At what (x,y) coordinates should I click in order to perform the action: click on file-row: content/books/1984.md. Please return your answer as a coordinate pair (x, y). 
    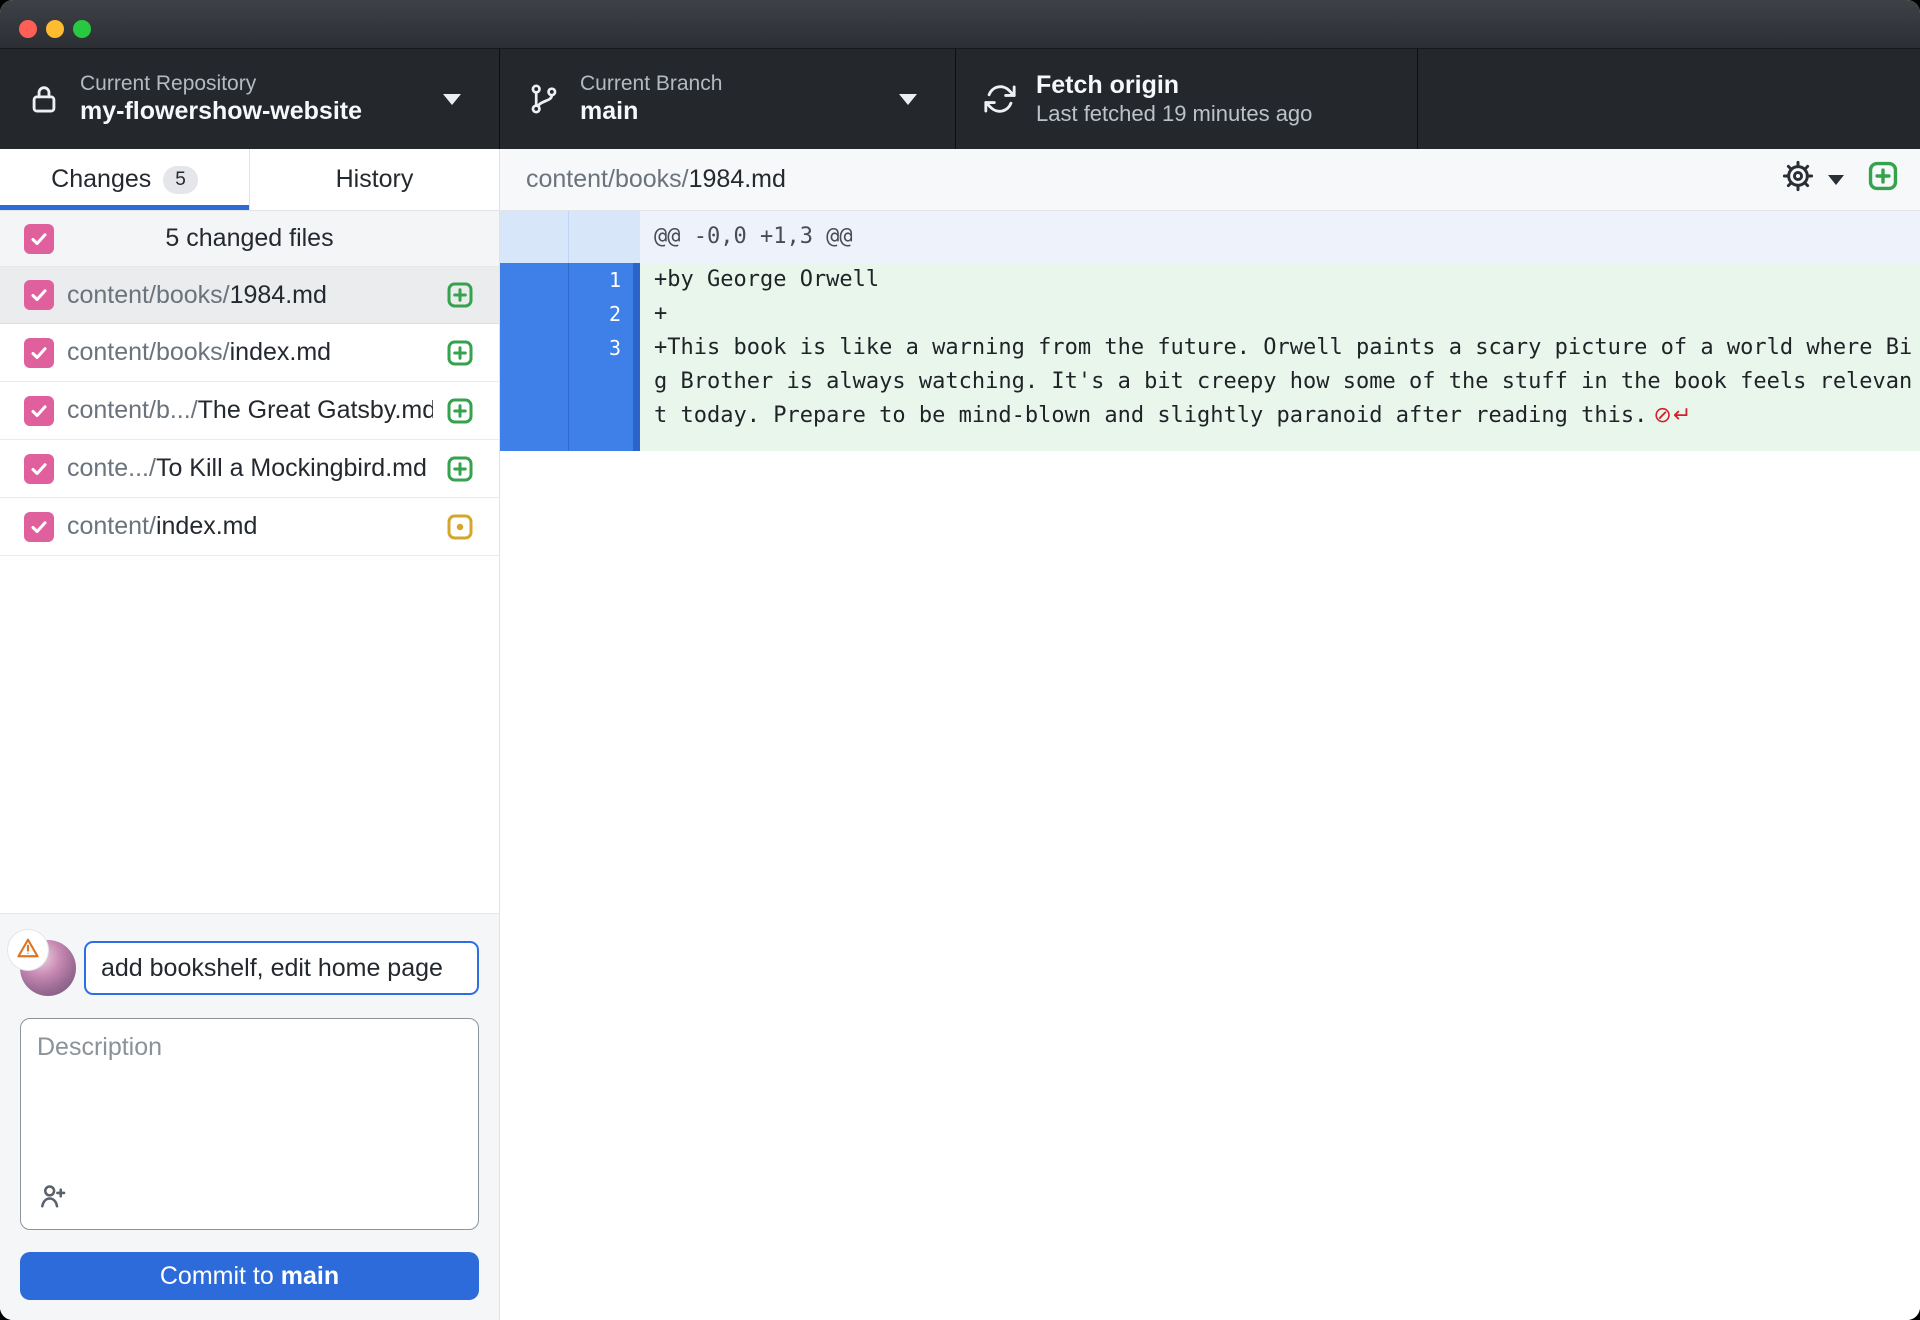
    Looking at the image, I should click on (249, 295).